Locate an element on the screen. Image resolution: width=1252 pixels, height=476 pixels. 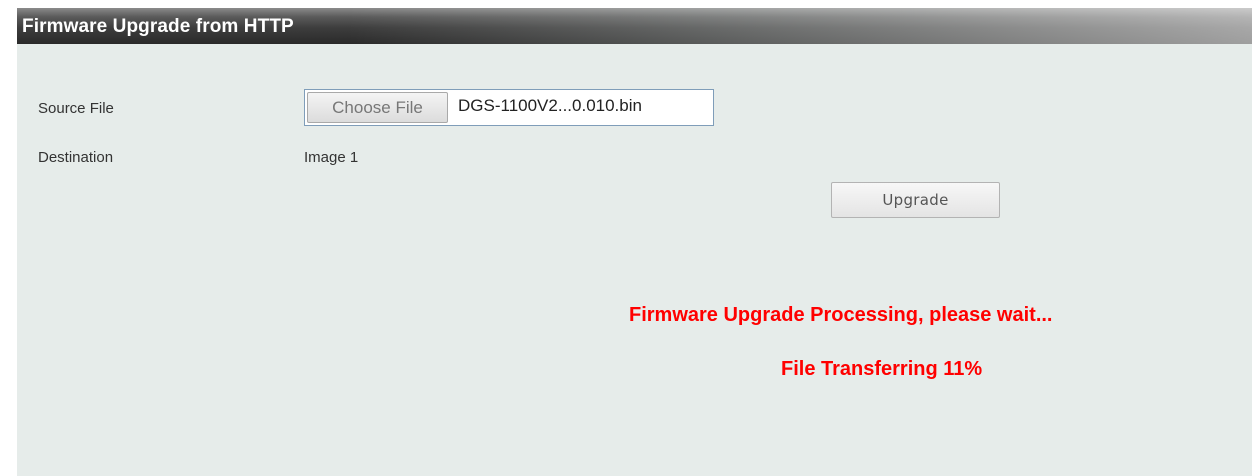
destination-label: Destination is located at coordinates (76, 157).